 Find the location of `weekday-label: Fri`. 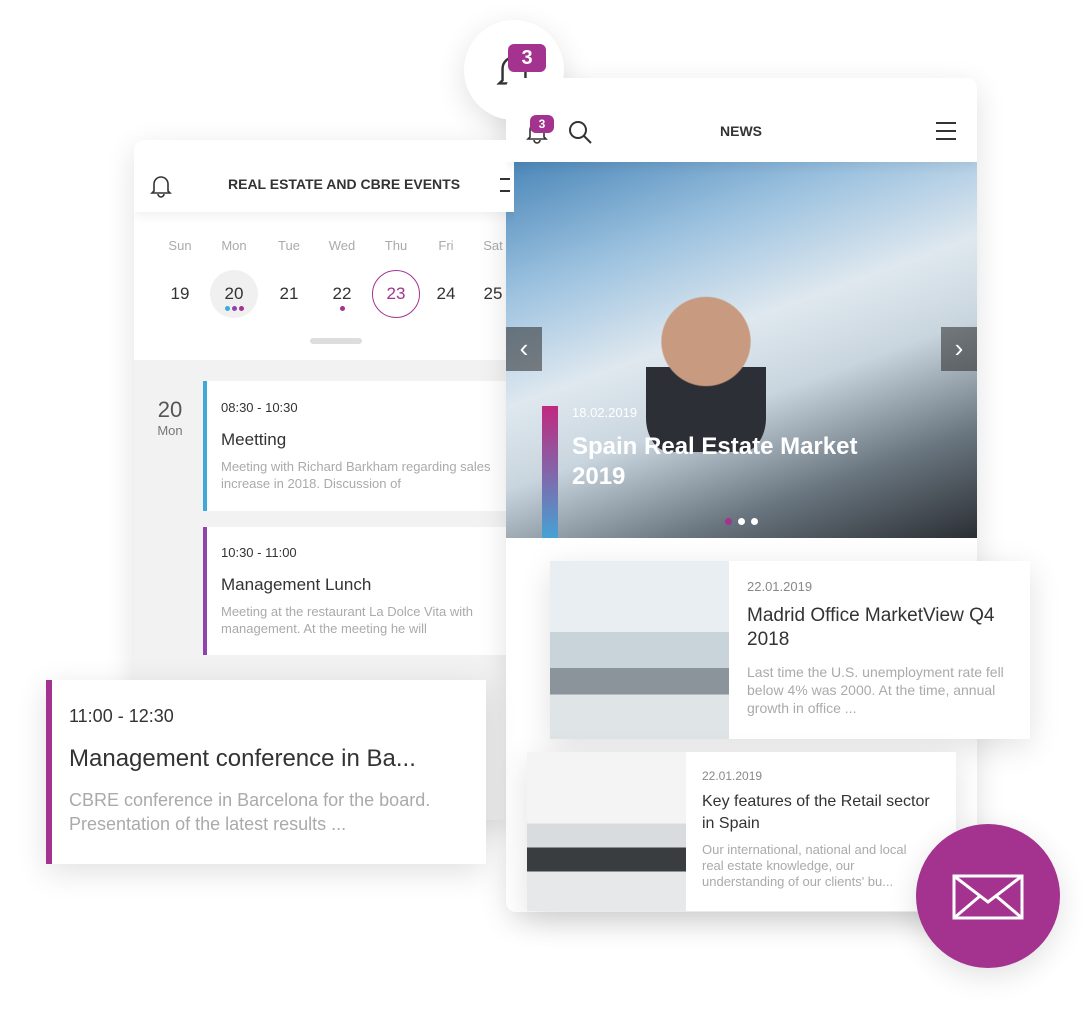

weekday-label: Fri is located at coordinates (446, 245).